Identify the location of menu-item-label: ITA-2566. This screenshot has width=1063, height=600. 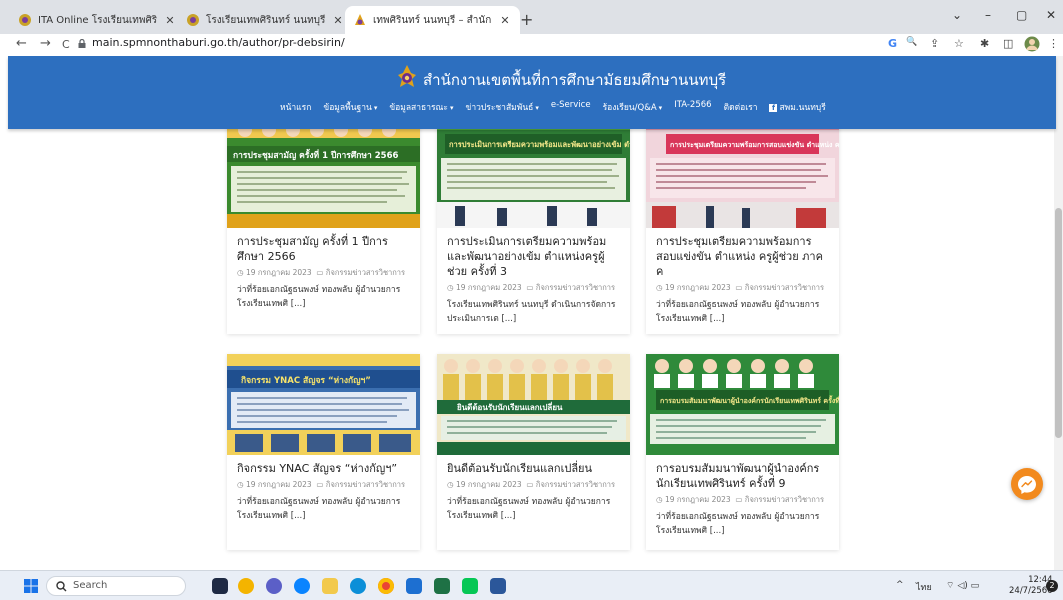
(693, 105).